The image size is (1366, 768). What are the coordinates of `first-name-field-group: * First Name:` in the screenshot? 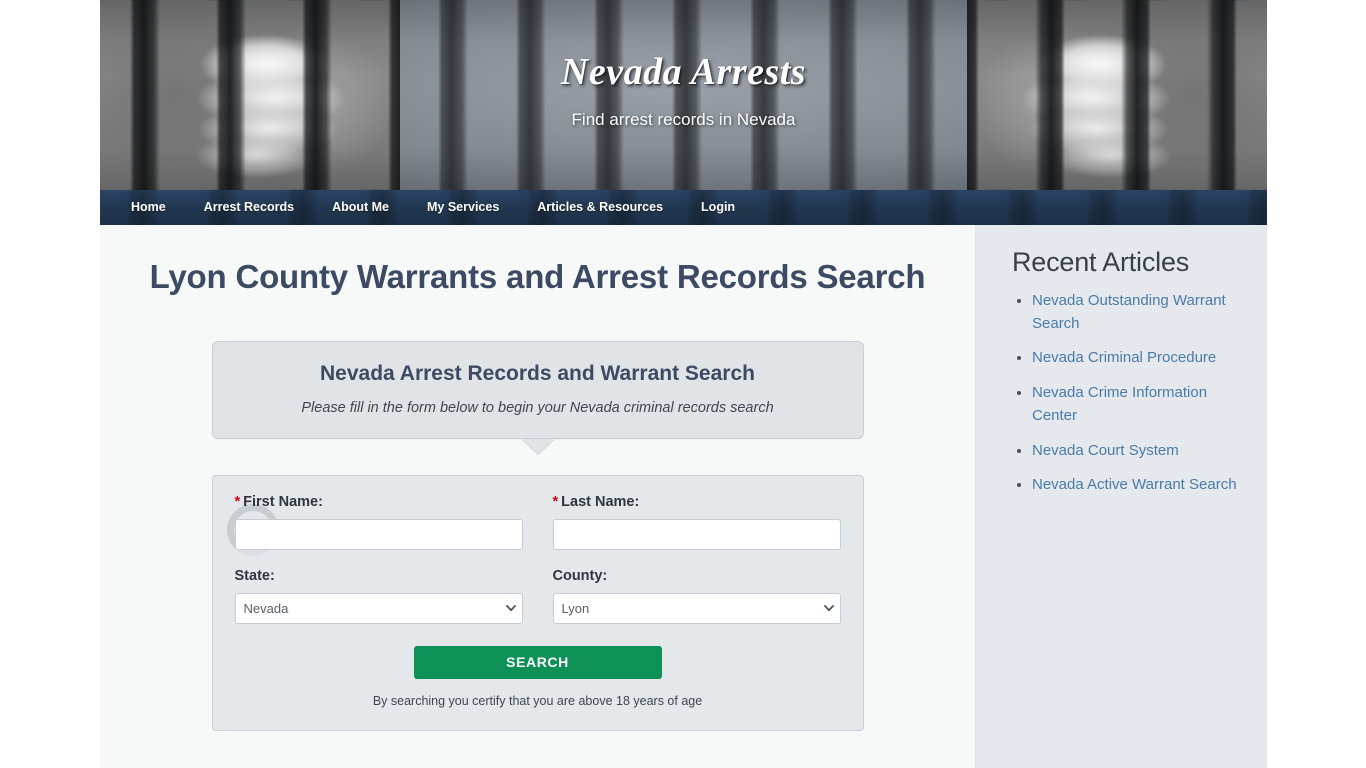 It's located at (378, 522).